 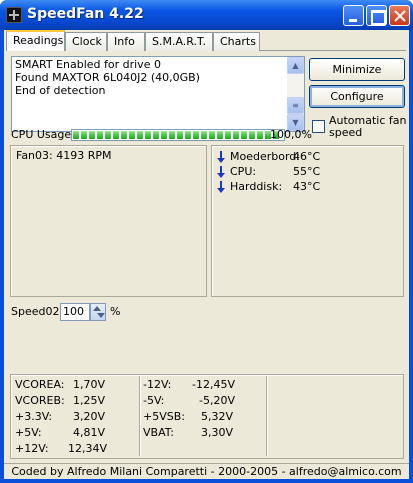 What do you see at coordinates (307, 186) in the screenshot?
I see `temp-value: 43°C` at bounding box center [307, 186].